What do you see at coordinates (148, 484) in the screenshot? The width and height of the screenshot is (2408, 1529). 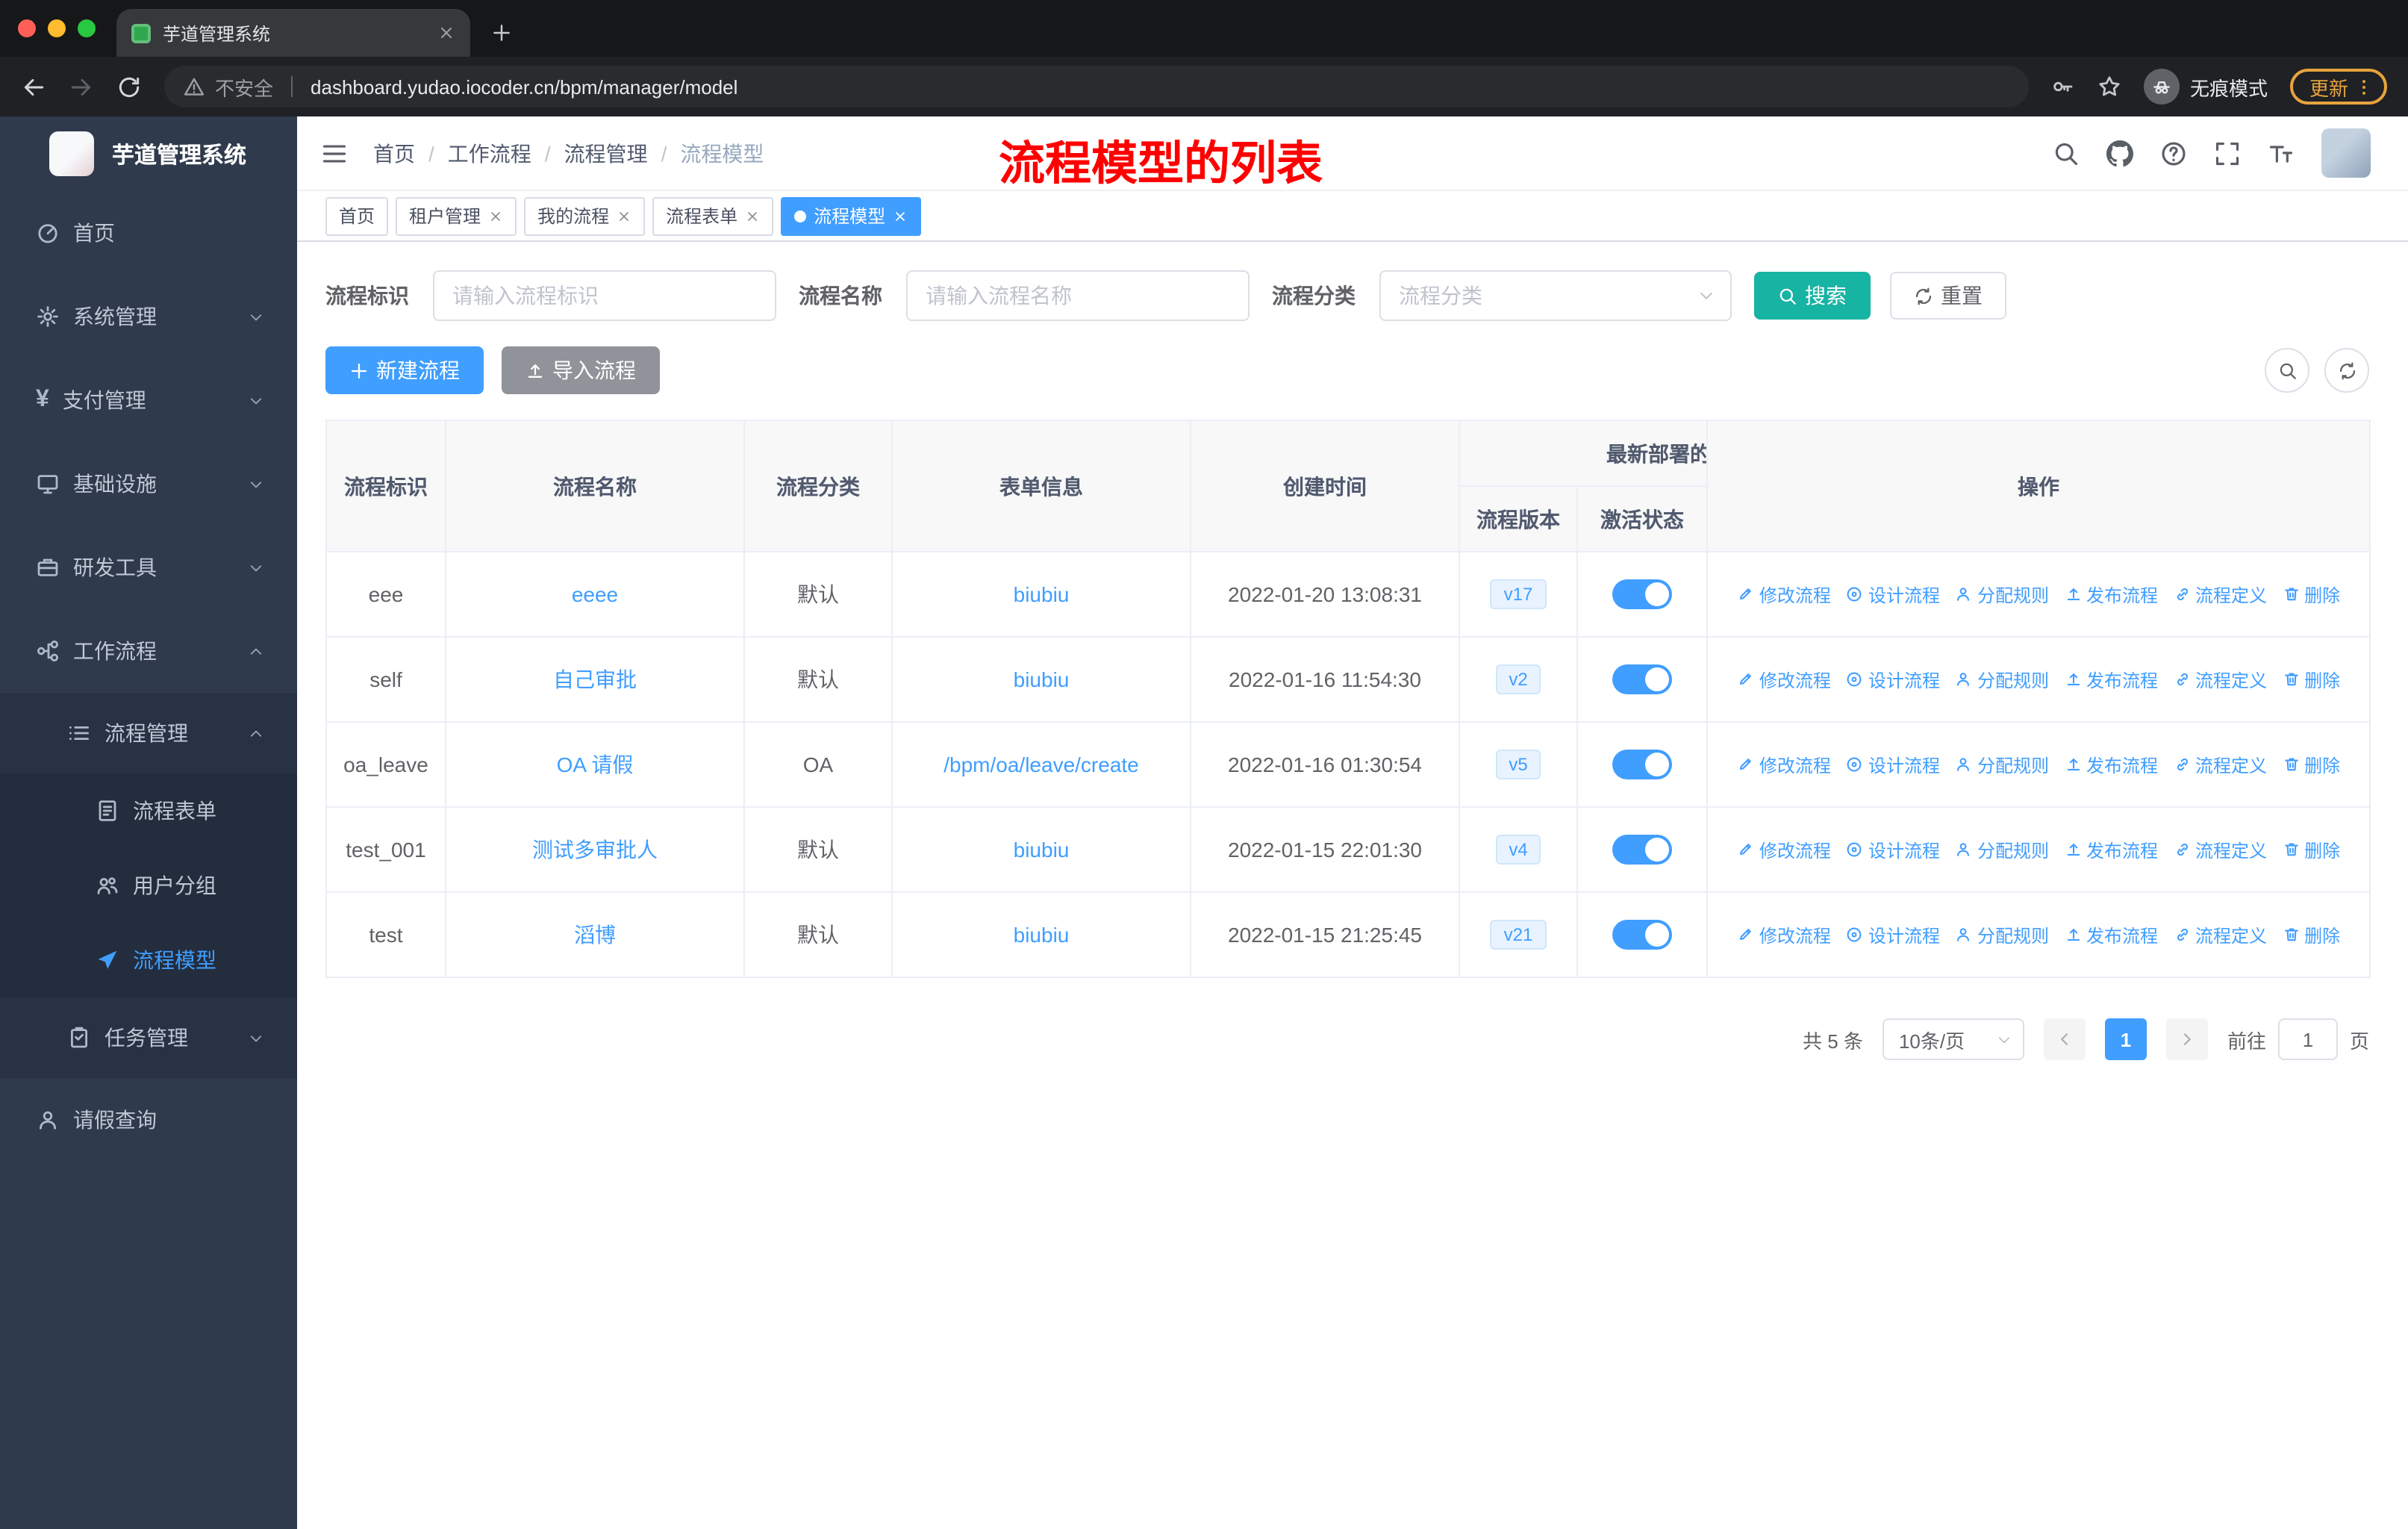 I see `sidebar-item-infrastructure: 基础设施` at bounding box center [148, 484].